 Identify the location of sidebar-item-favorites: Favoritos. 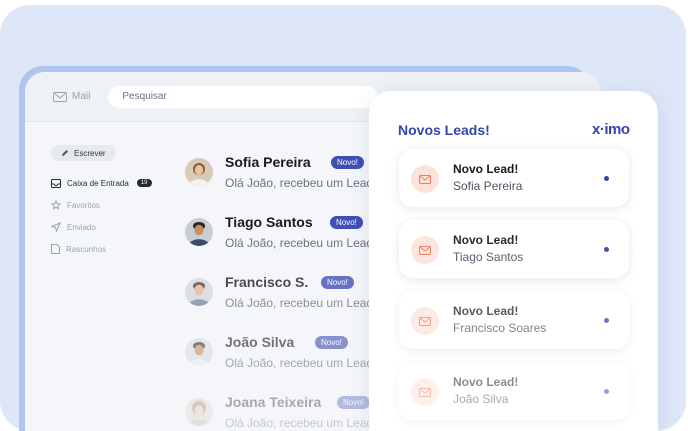
(121, 205).